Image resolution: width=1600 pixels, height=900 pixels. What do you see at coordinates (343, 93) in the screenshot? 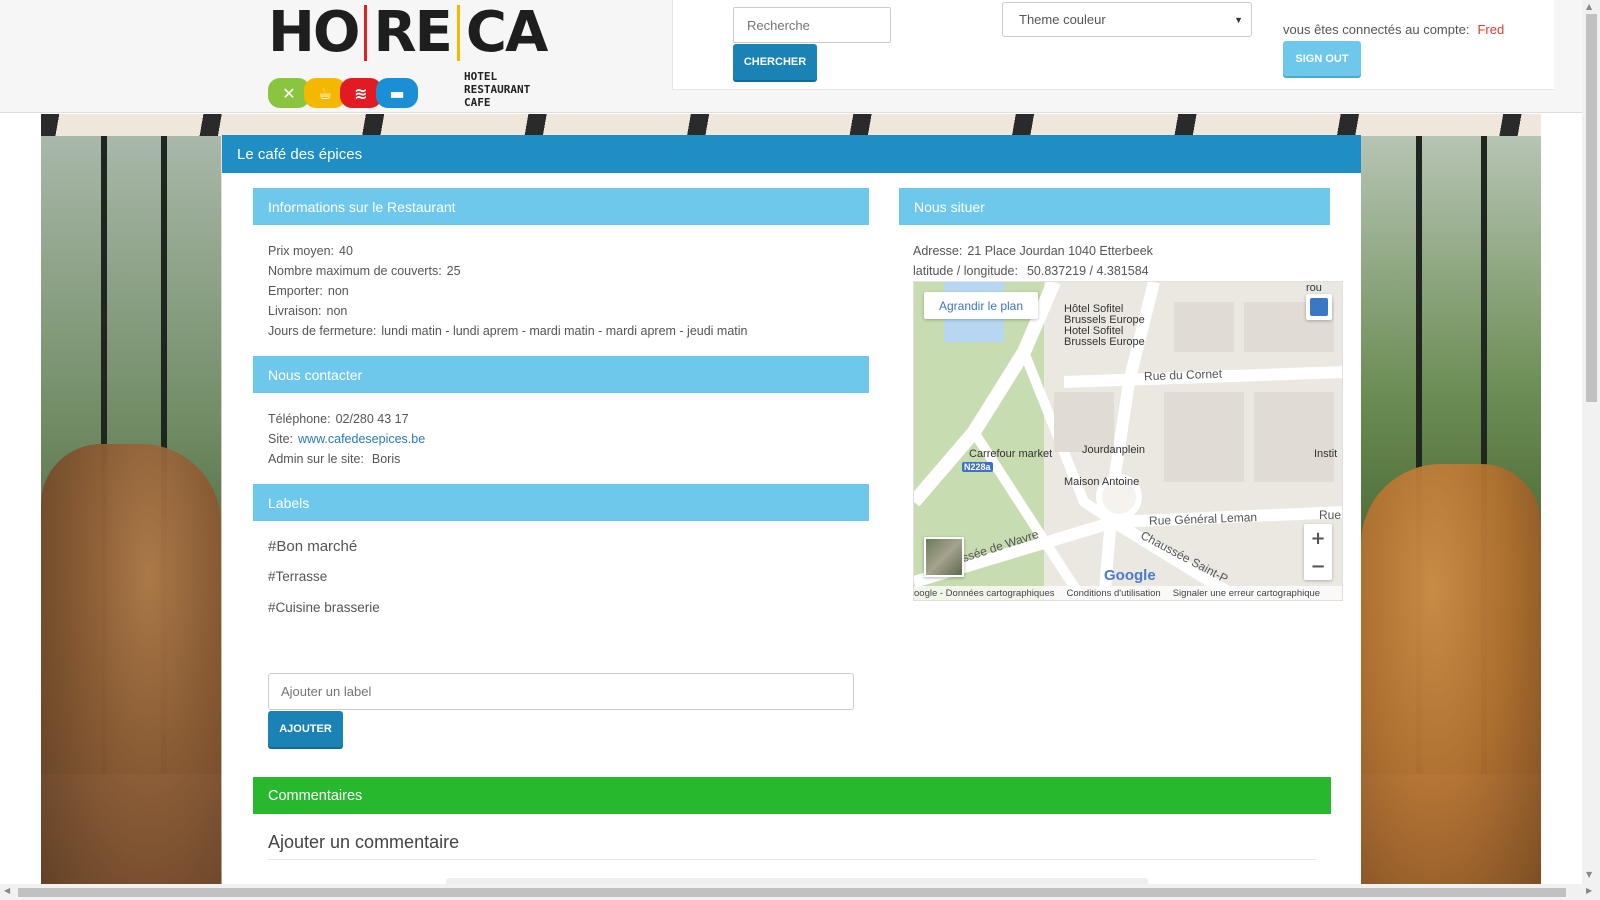
I see `logo-icons: ✕ ☕ ≋ ▬` at bounding box center [343, 93].